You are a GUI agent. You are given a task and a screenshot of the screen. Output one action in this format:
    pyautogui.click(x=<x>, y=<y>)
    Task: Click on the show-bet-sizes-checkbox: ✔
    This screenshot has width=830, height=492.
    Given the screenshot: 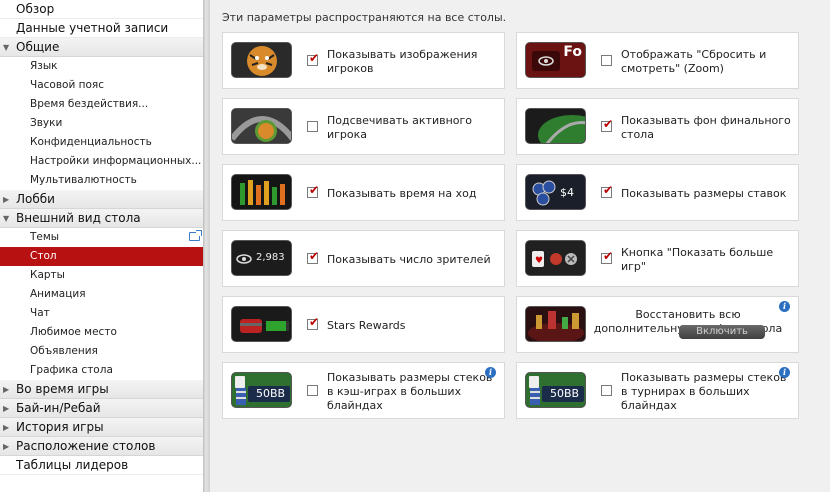 What is the action you would take?
    pyautogui.click(x=607, y=190)
    